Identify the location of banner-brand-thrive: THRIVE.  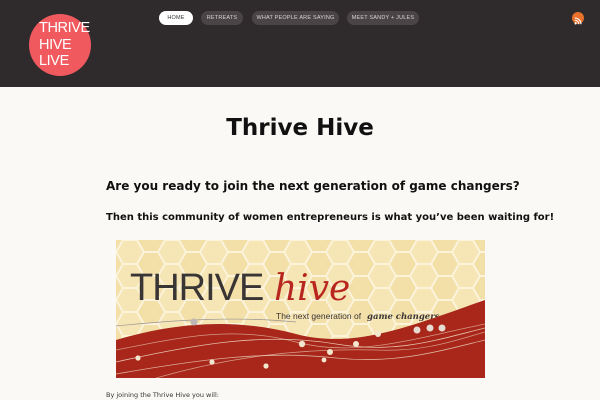
(196, 288).